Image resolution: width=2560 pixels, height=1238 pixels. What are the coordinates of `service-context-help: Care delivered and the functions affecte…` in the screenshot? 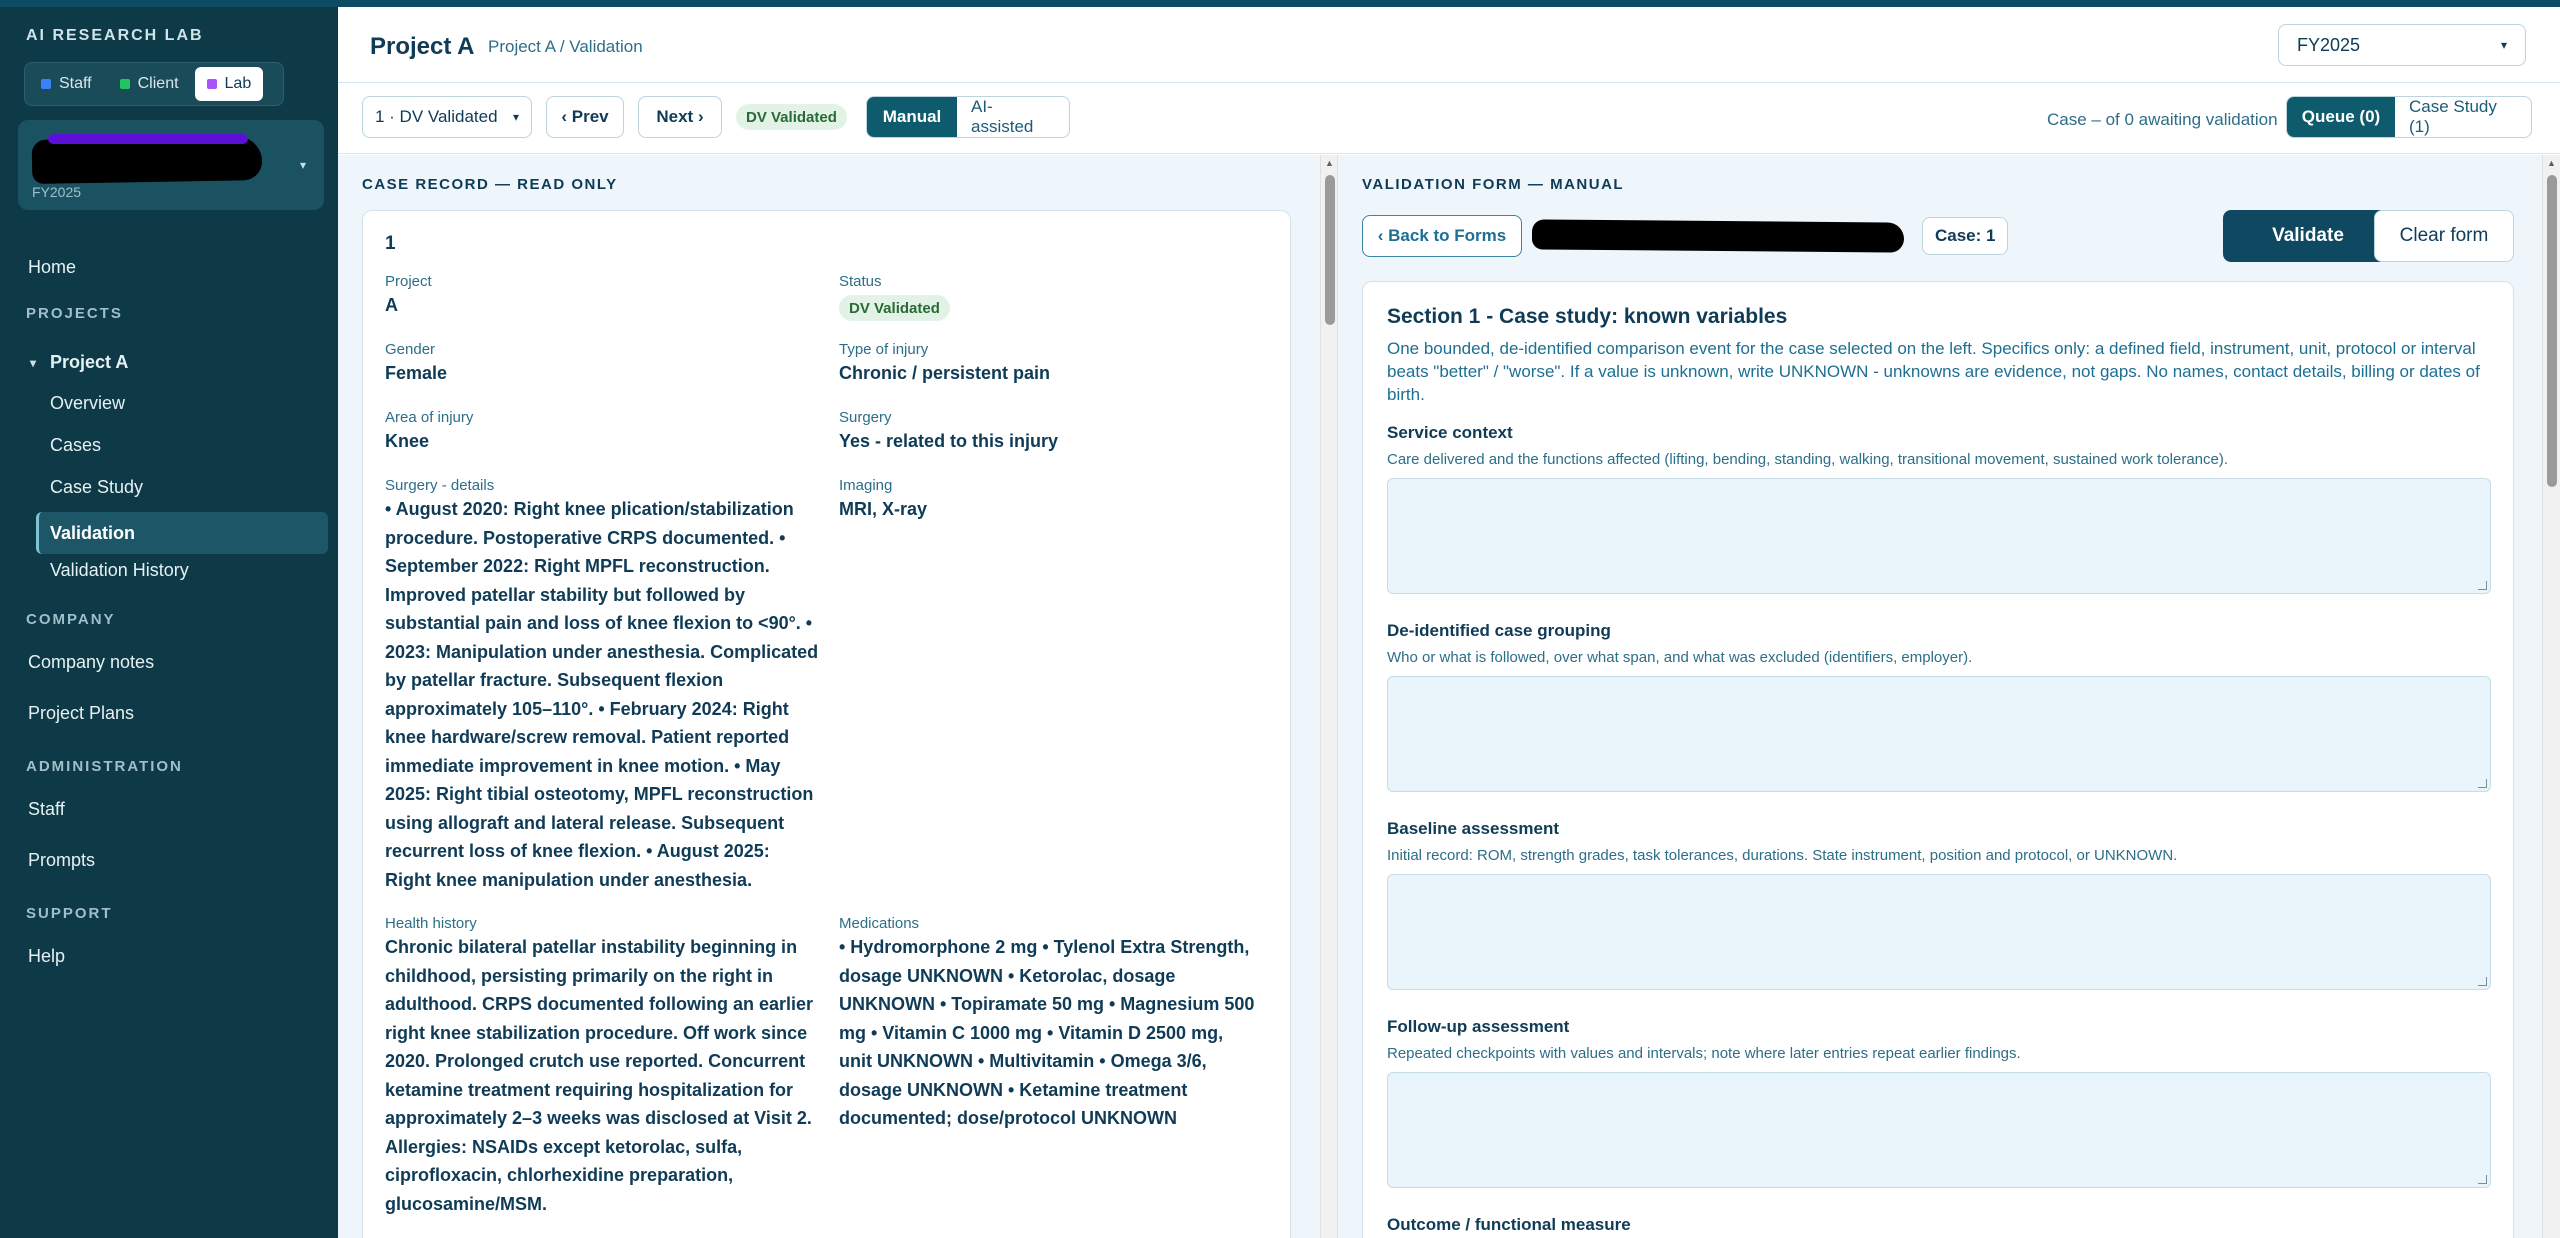 It's located at (1808, 459).